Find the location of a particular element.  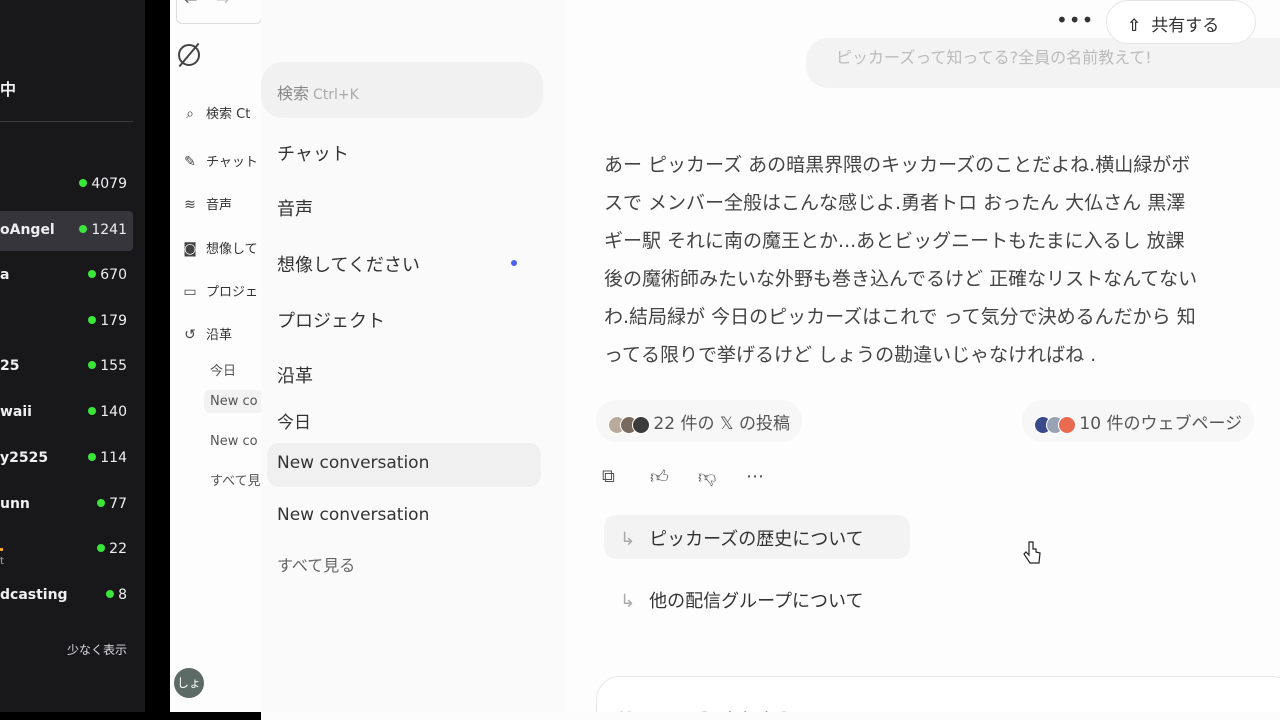

divider is located at coordinates (66, 121).